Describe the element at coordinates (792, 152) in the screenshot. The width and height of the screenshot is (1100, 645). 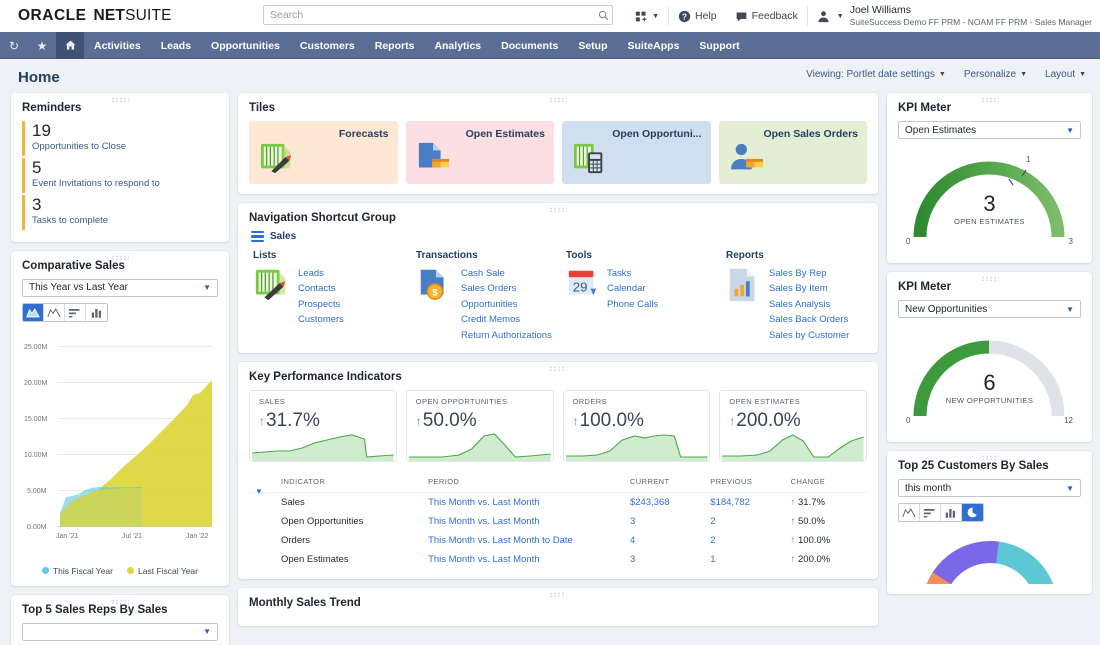
I see `tile-open-sales-orders: Open Sales Orders` at that location.